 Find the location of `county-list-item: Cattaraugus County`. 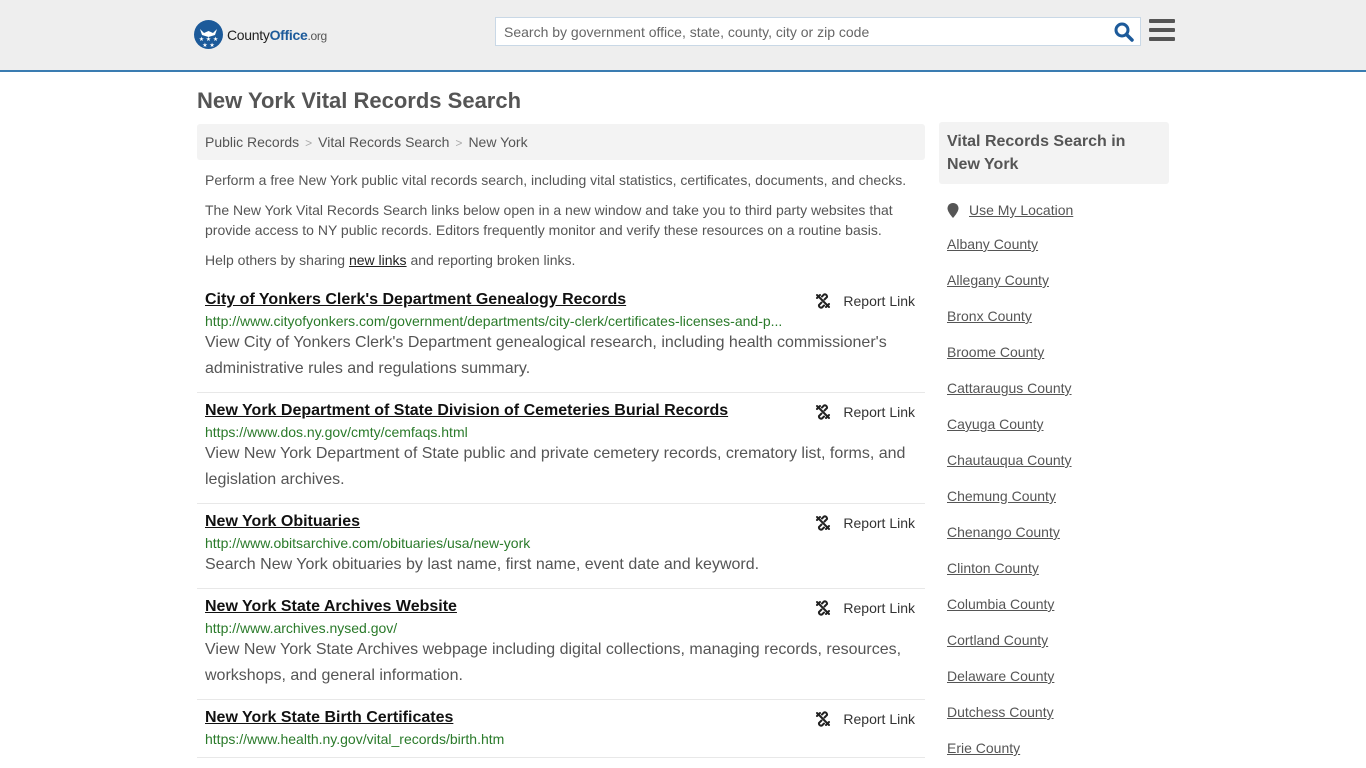

county-list-item: Cattaraugus County is located at coordinates (1058, 388).